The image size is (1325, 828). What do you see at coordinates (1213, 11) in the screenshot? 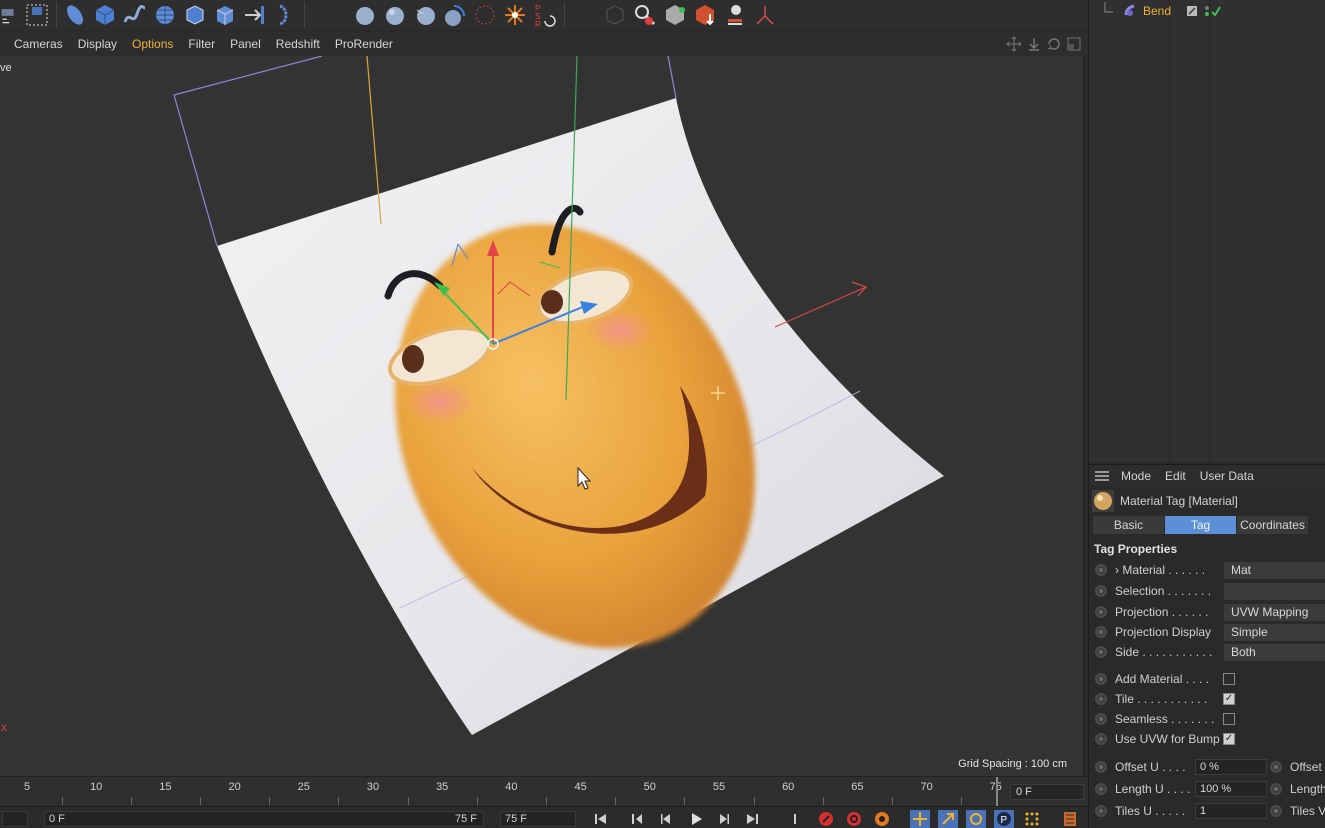
I see `enabled-check-icon` at bounding box center [1213, 11].